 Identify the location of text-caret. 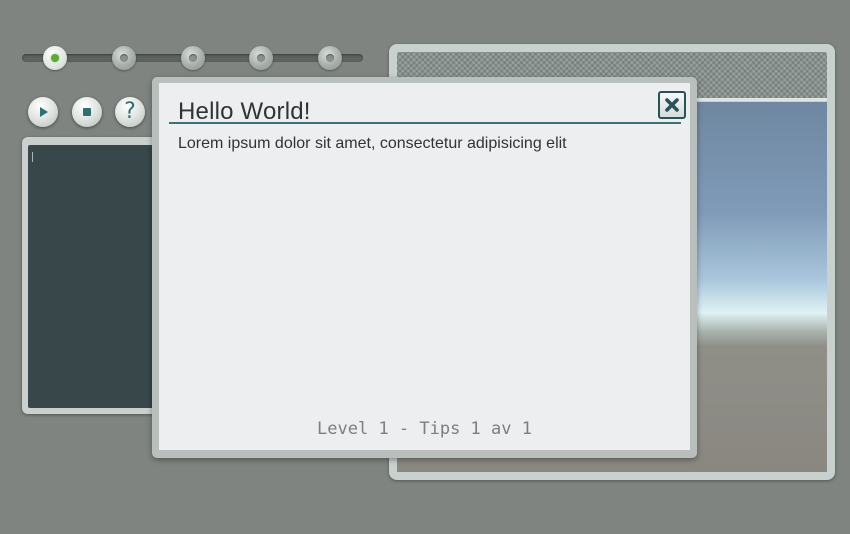
(32, 157).